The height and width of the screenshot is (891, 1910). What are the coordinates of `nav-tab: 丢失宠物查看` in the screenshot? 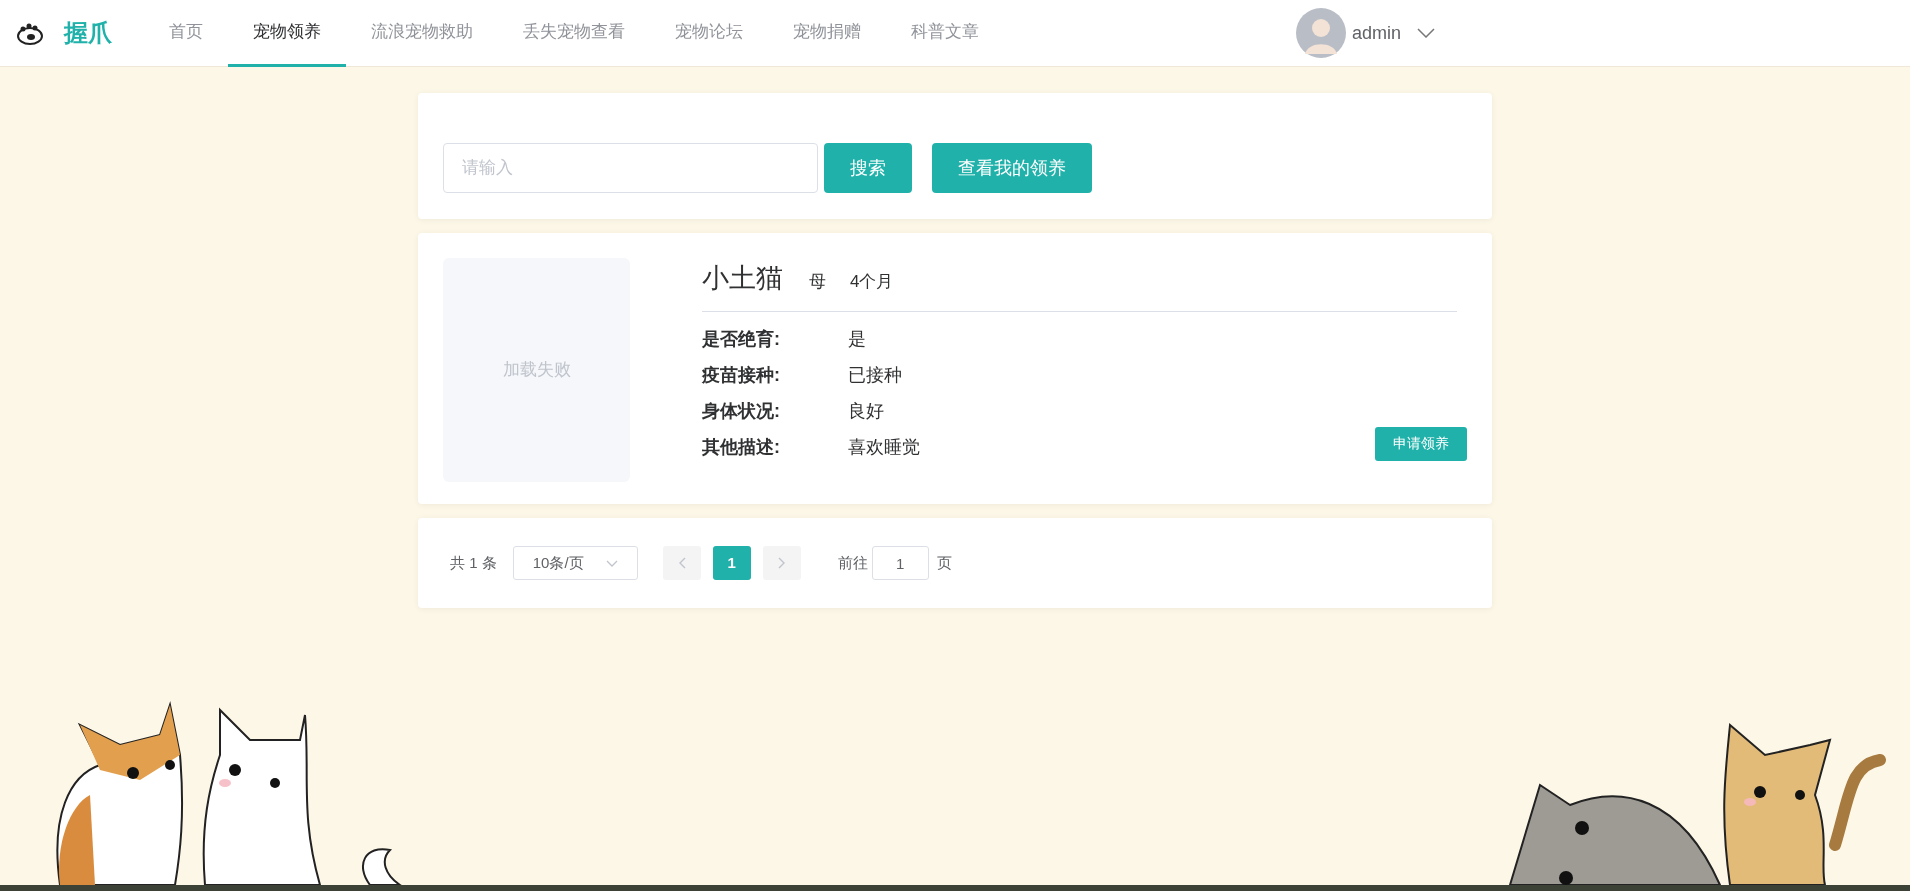 It's located at (574, 33).